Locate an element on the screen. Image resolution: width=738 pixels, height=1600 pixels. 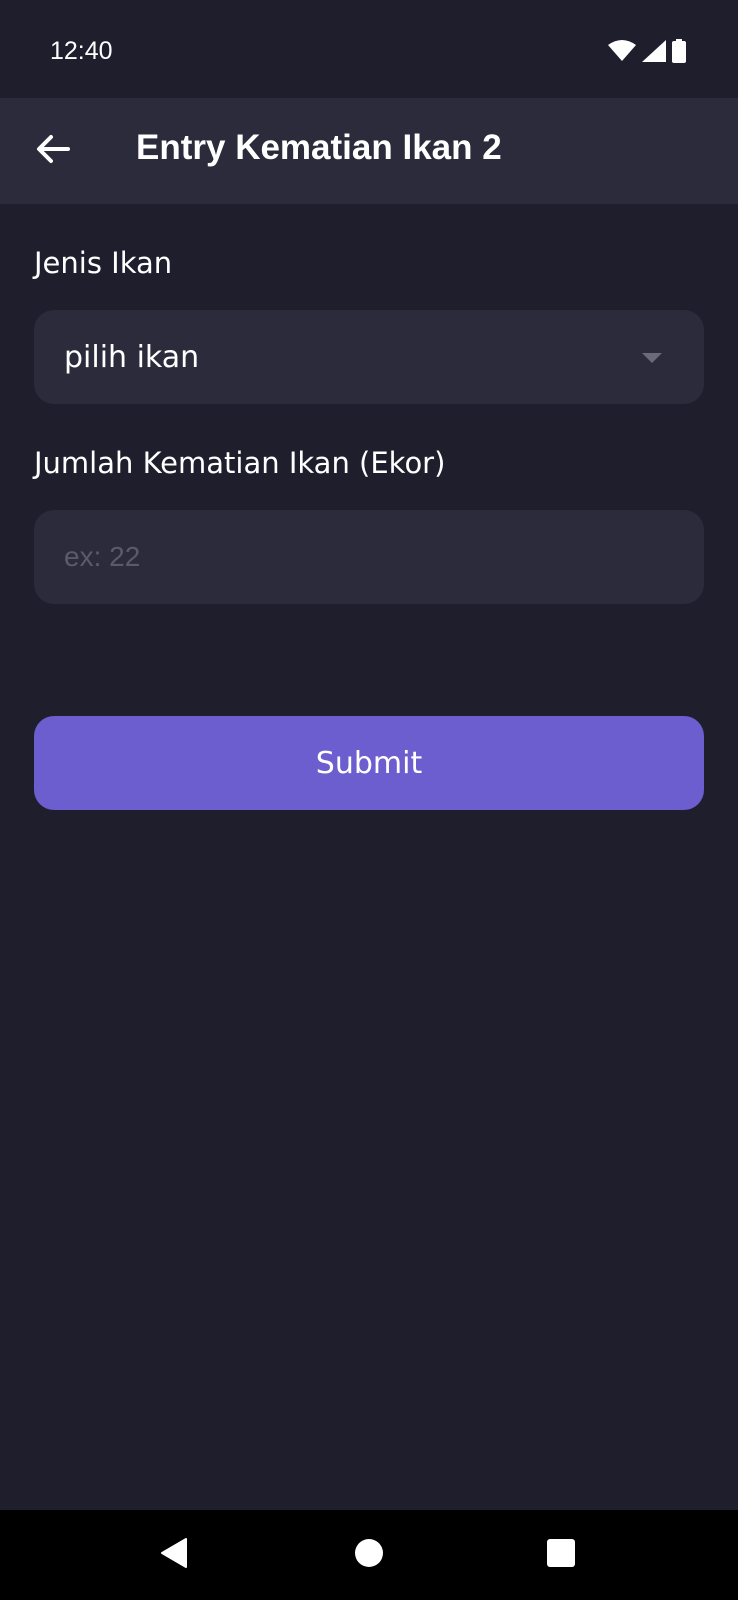
submit-button: Submit is located at coordinates (369, 763).